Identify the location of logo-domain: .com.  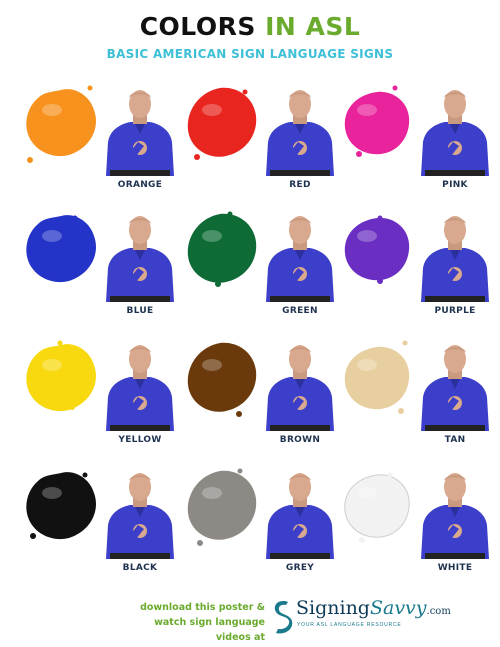
(438, 611).